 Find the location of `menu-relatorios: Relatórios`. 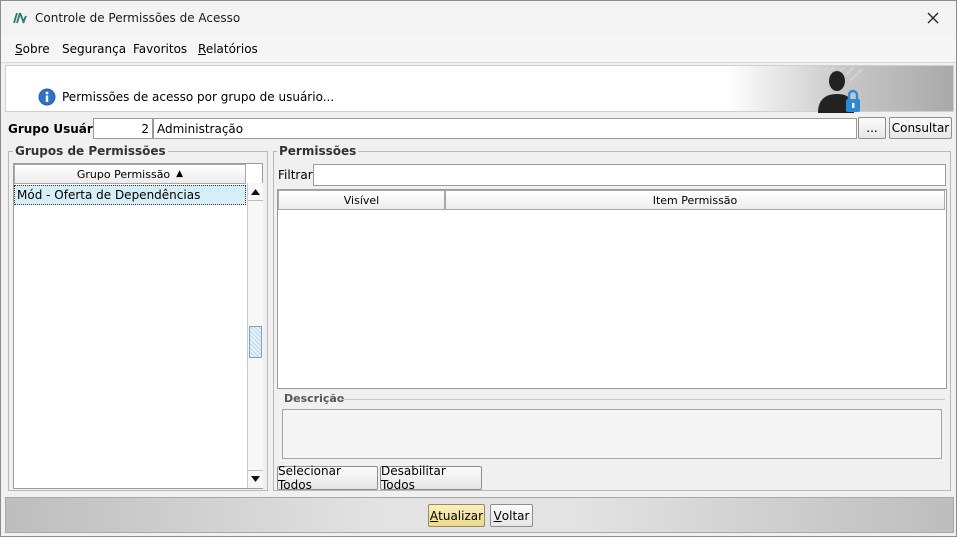

menu-relatorios: Relatórios is located at coordinates (228, 49).